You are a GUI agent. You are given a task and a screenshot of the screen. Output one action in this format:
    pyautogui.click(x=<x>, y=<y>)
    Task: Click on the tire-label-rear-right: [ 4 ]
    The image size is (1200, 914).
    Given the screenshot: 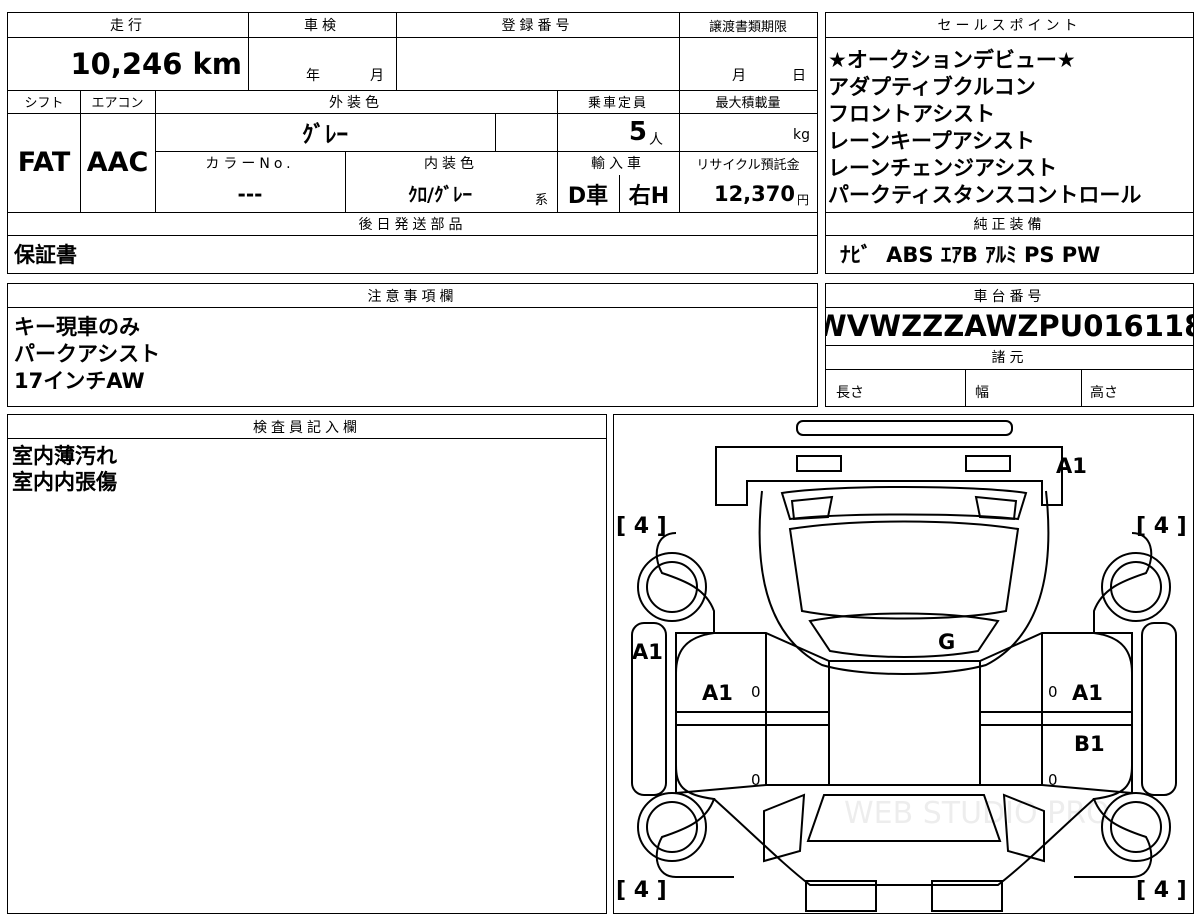 What is the action you would take?
    pyautogui.click(x=1161, y=526)
    